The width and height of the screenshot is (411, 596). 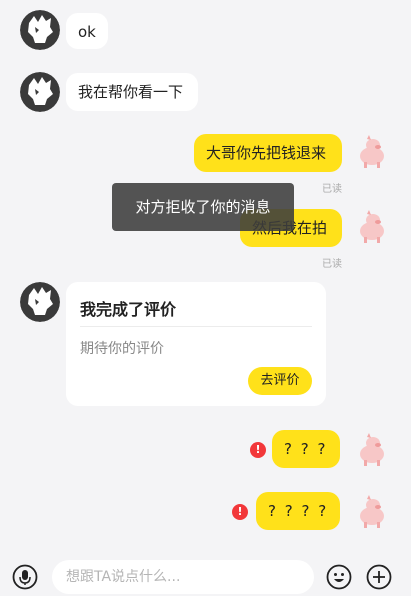 I want to click on message-input, so click(x=183, y=577).